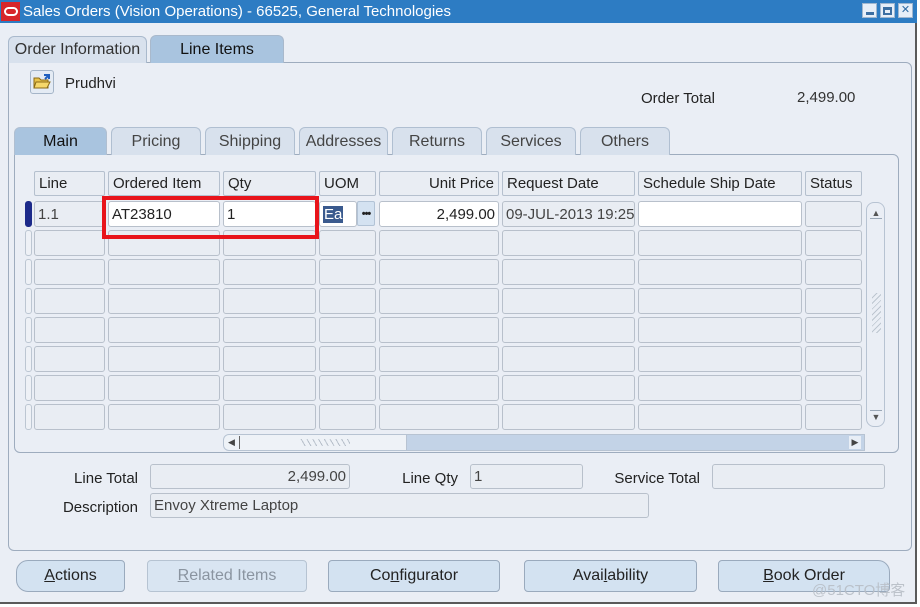 The image size is (920, 607). I want to click on line-qty-field: 1, so click(526, 476).